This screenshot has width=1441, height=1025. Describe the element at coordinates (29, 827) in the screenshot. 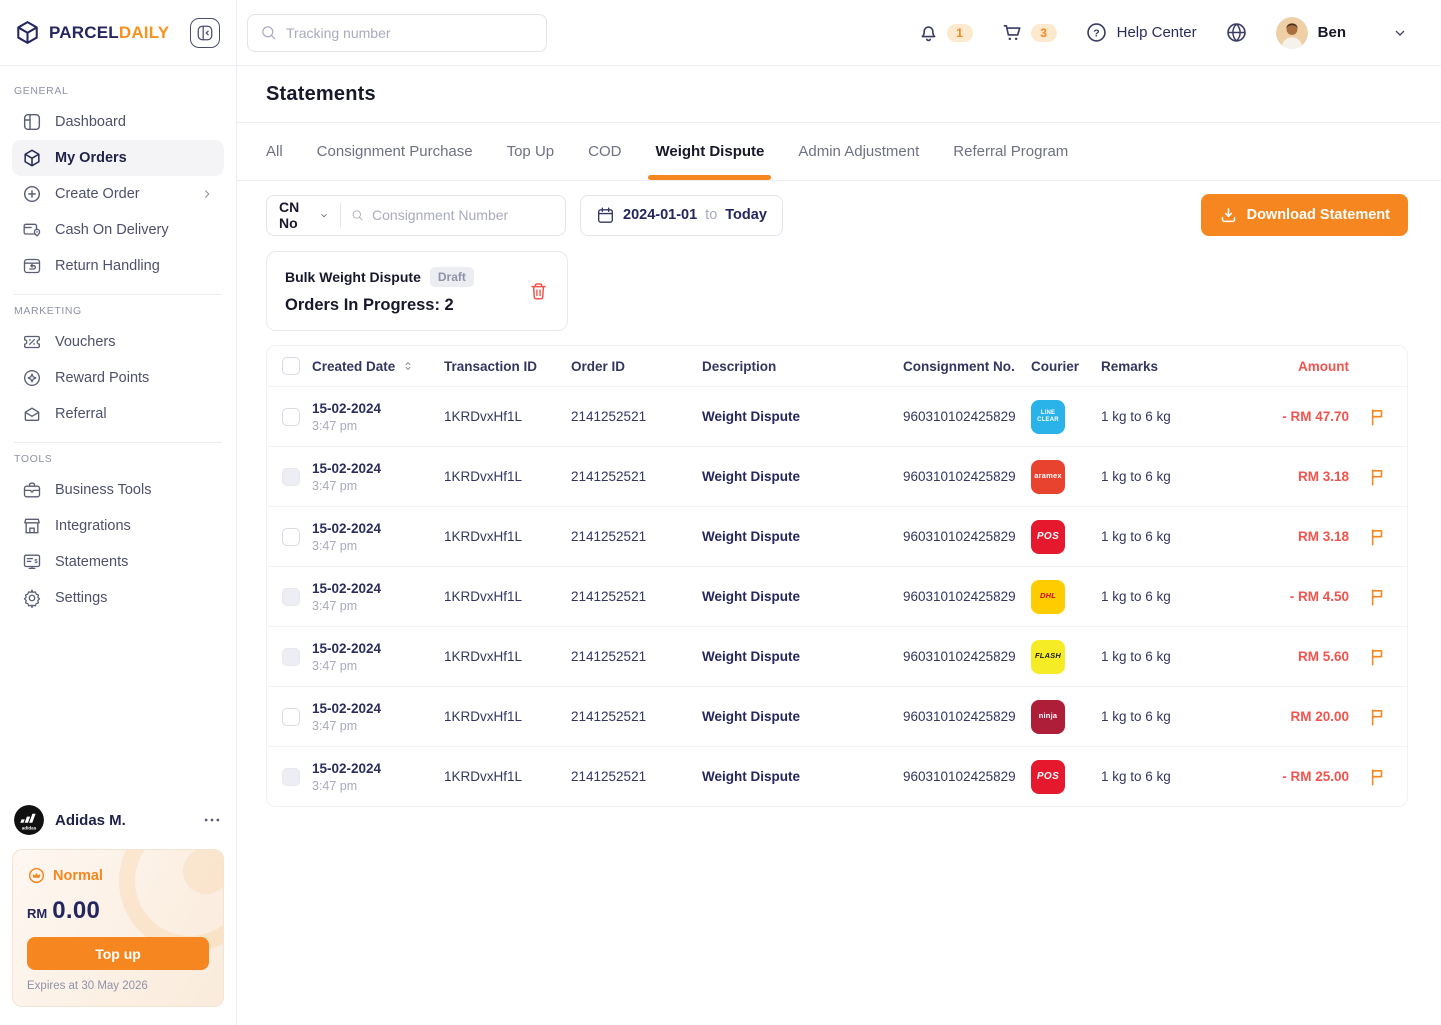

I see `svg-text: adidas` at that location.